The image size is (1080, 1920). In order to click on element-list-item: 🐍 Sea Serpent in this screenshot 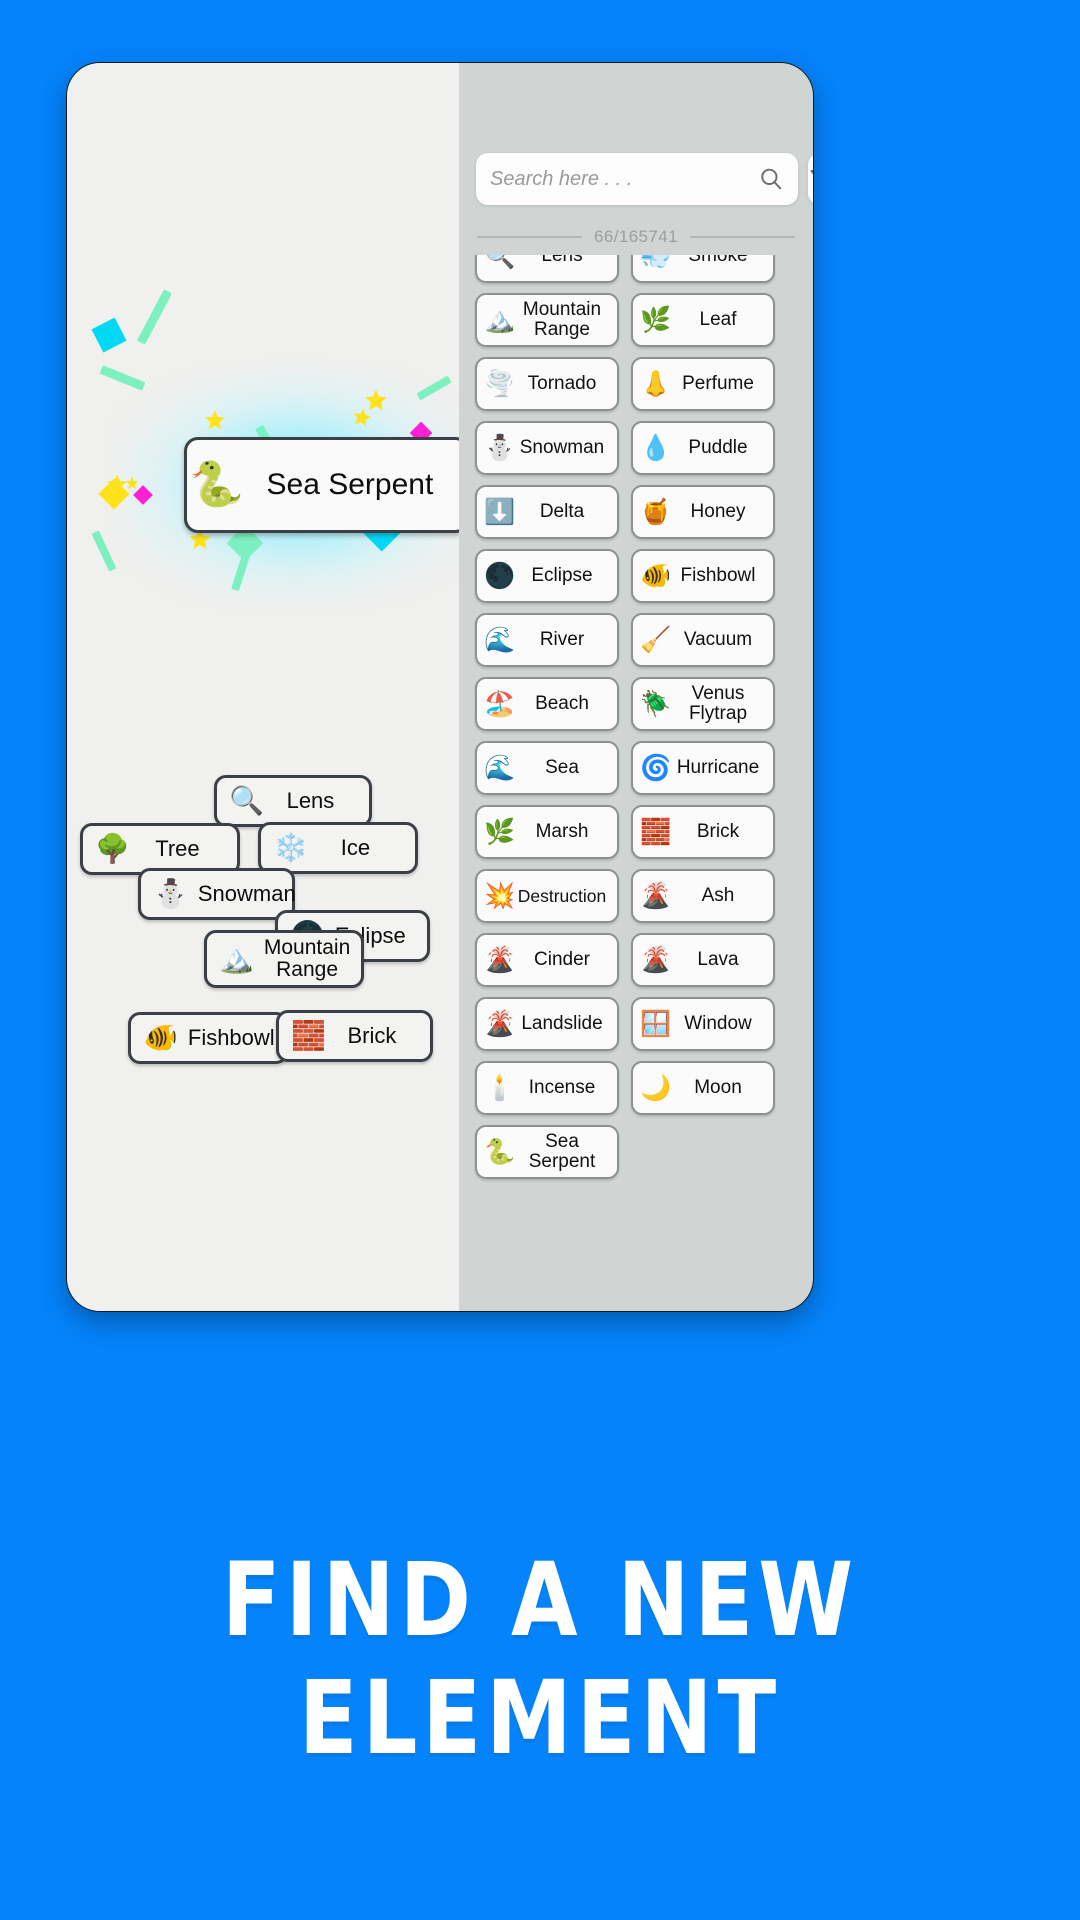, I will do `click(547, 1152)`.